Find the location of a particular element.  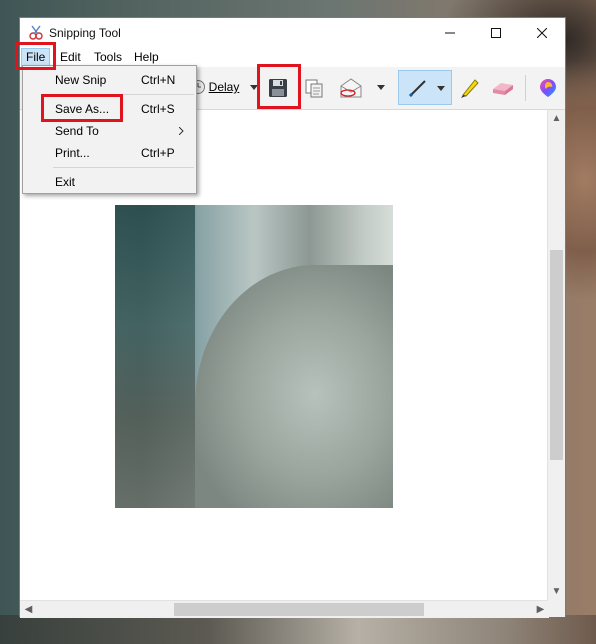

eraser-icon is located at coordinates (503, 89).